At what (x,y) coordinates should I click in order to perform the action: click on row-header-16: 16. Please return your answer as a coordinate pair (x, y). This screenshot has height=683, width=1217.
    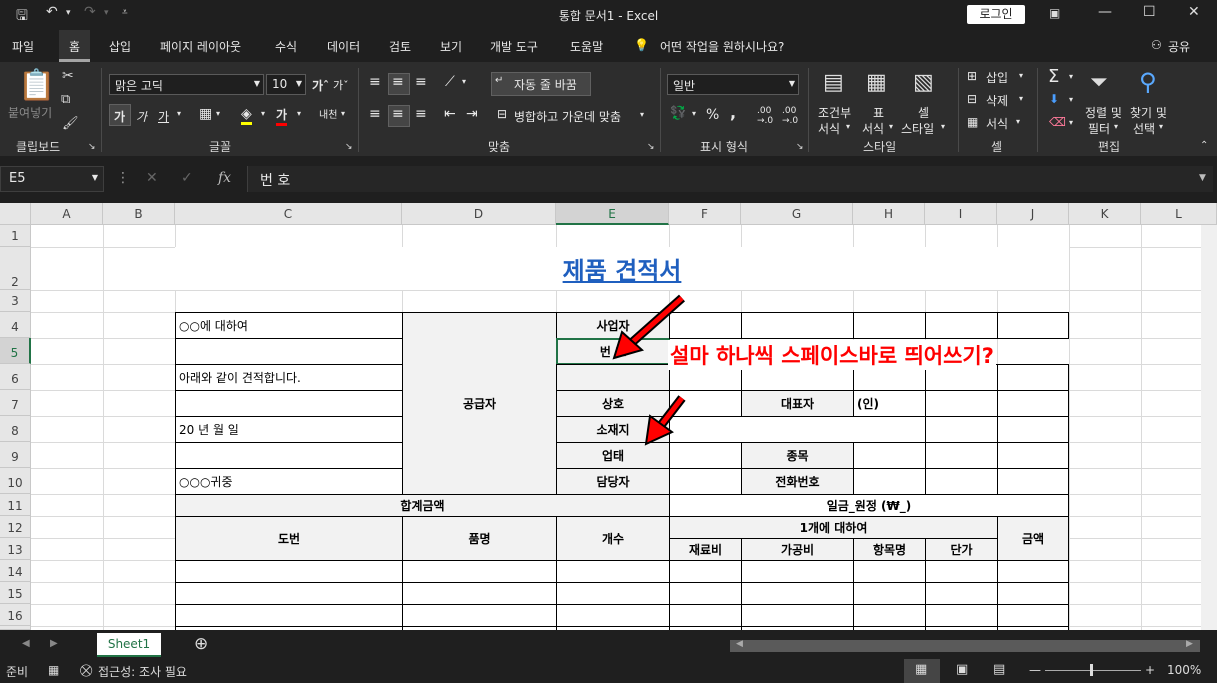
    Looking at the image, I should click on (15, 615).